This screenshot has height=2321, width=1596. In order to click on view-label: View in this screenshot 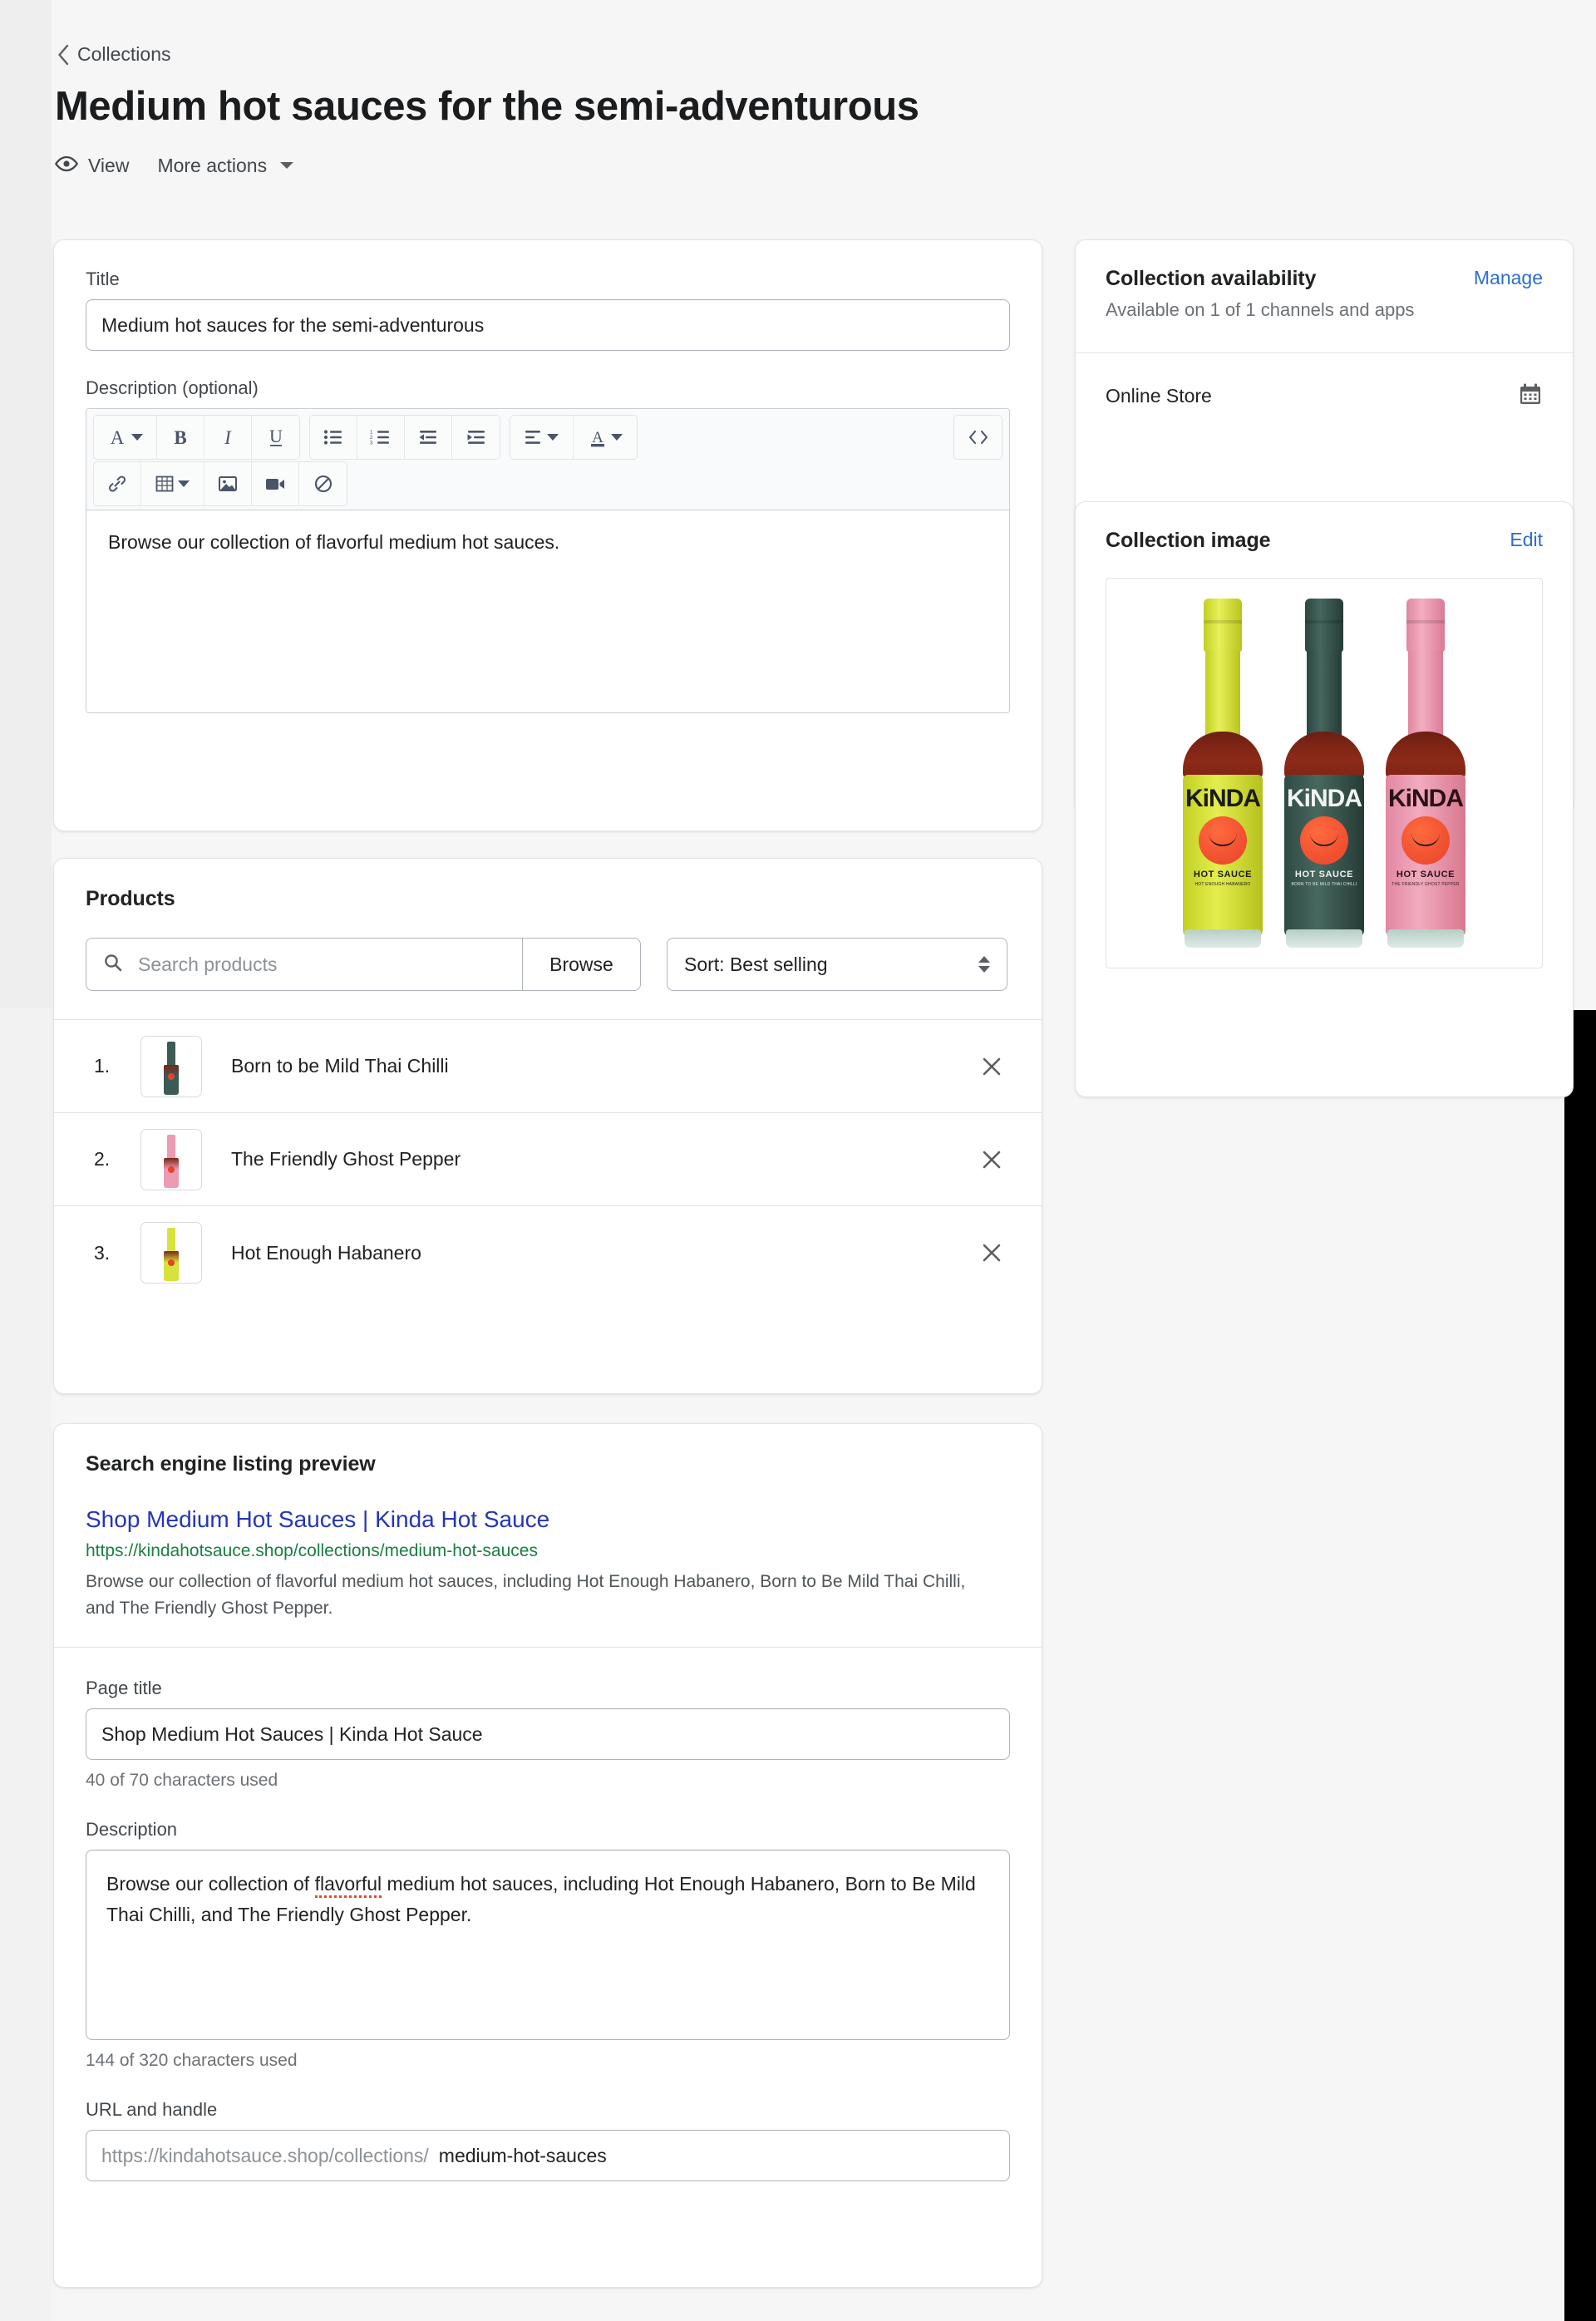, I will do `click(109, 165)`.